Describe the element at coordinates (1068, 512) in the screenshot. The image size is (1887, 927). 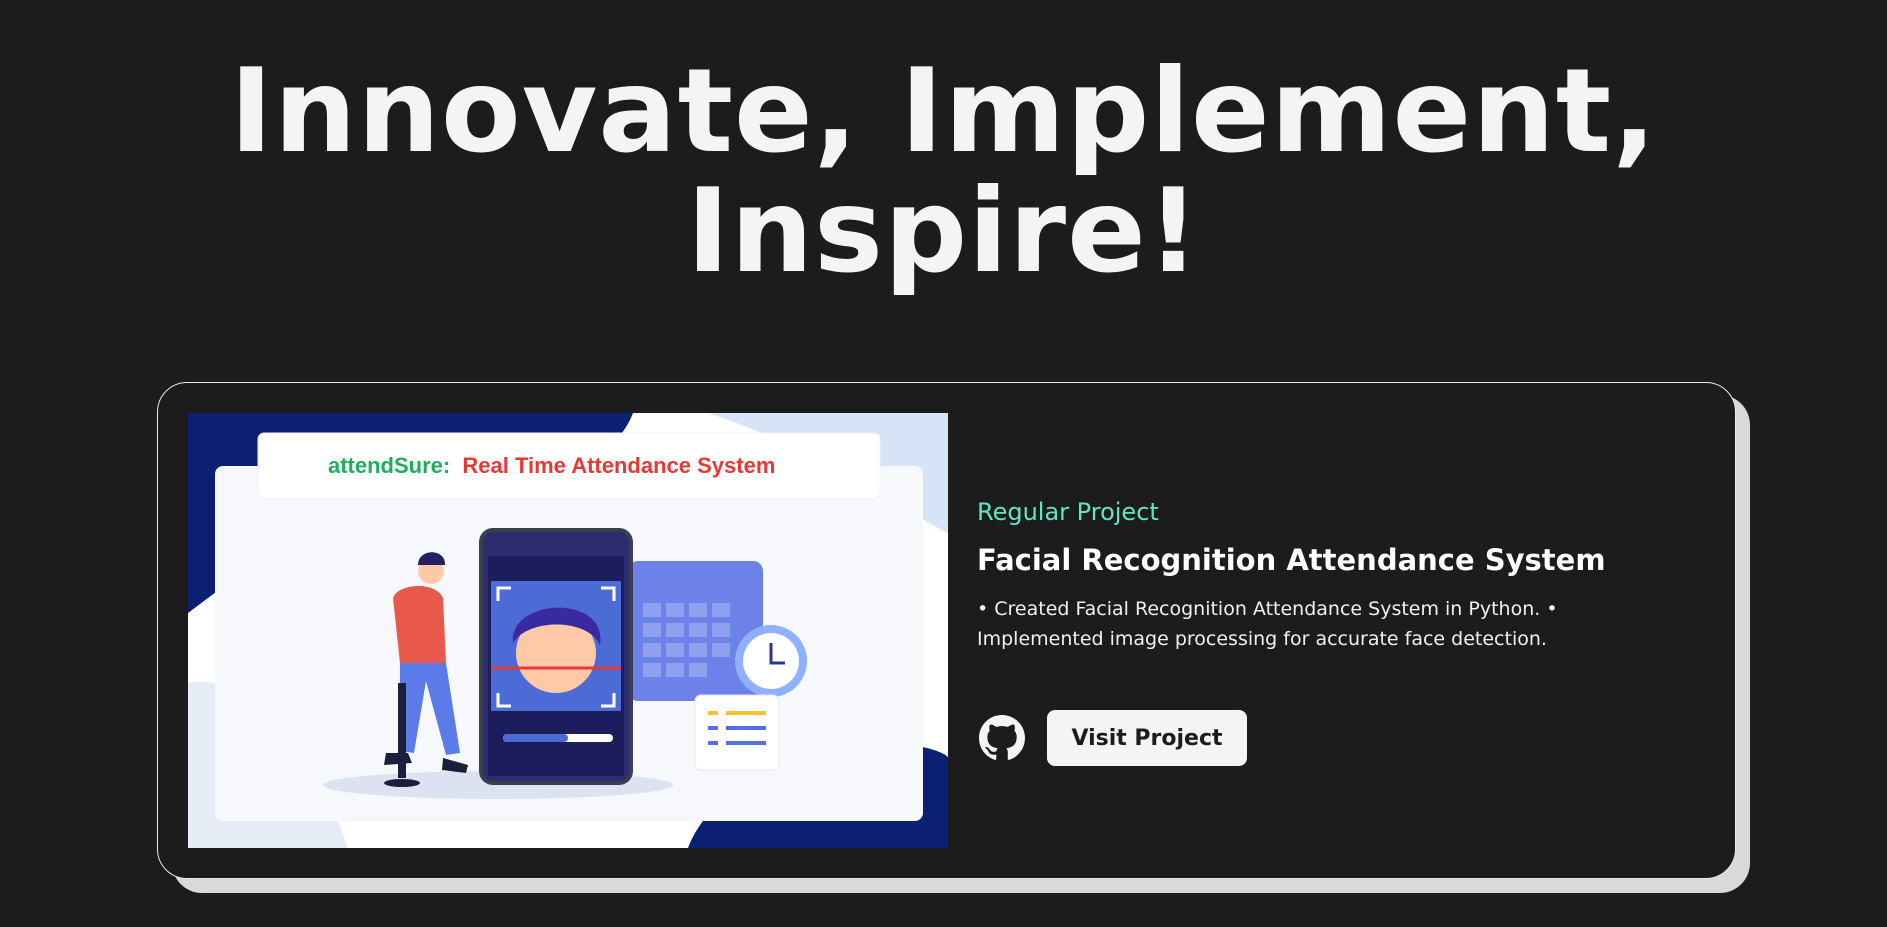
I see `project-category: Regular Project` at that location.